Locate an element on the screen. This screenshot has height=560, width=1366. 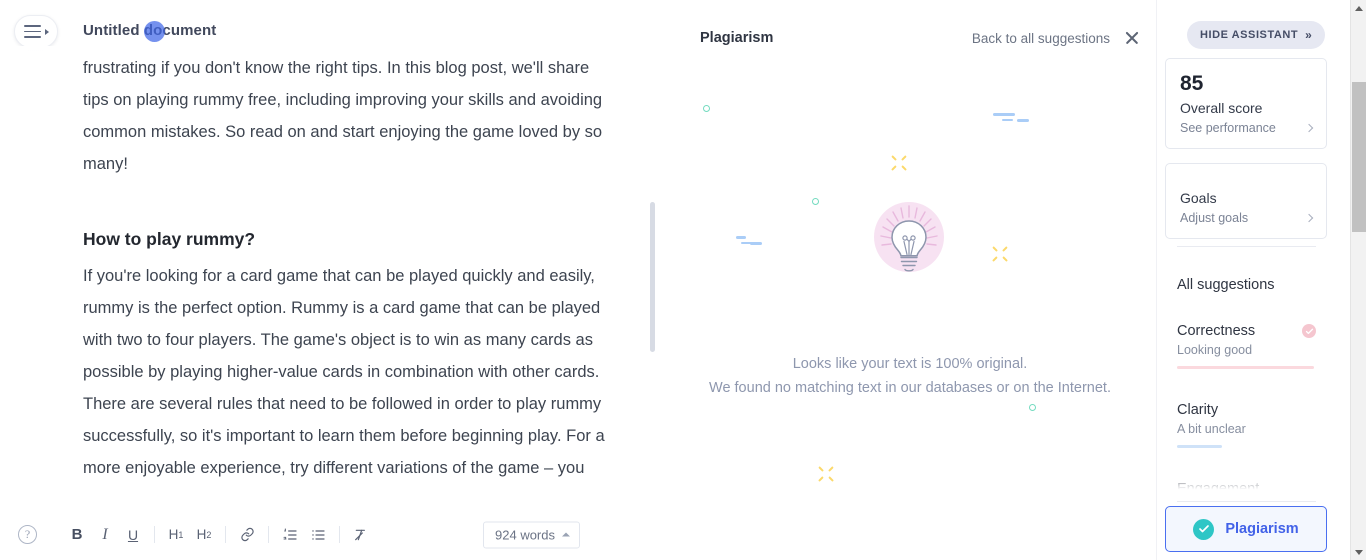
italic-button: I is located at coordinates (105, 535).